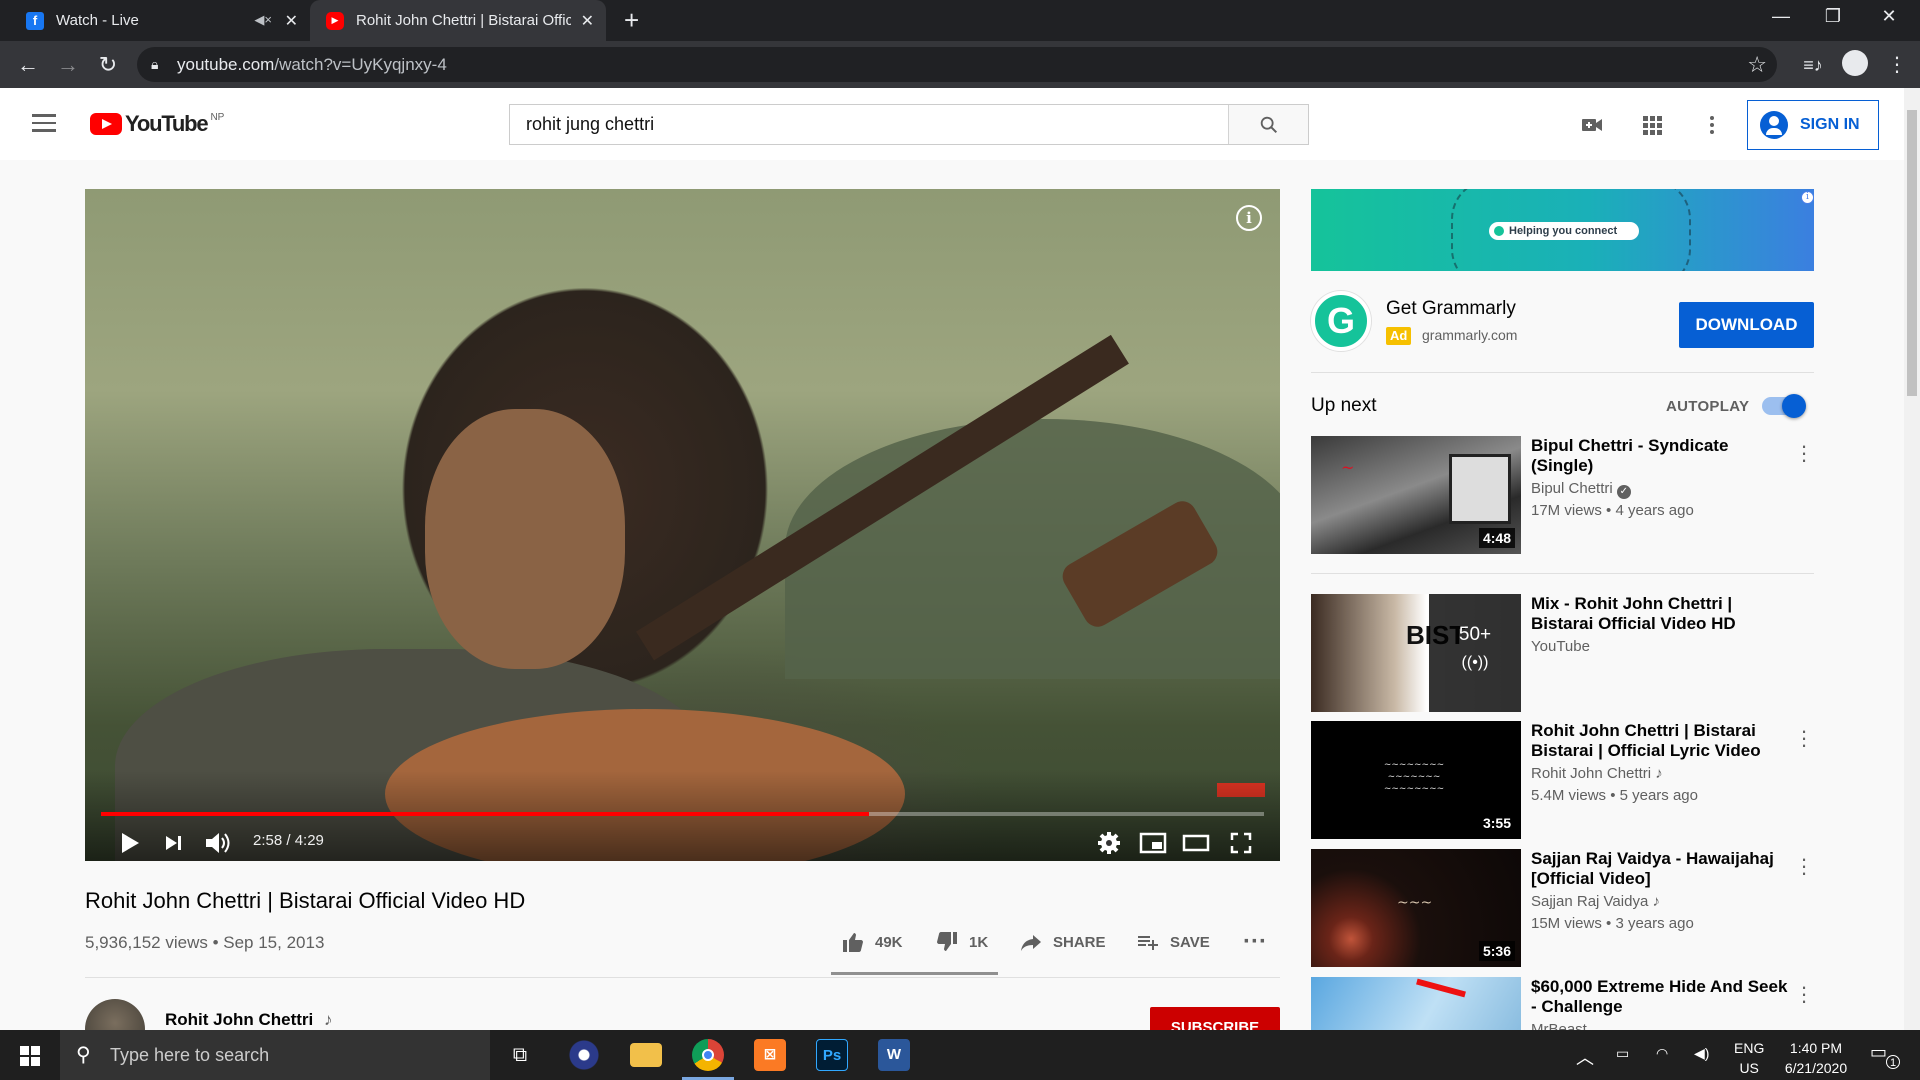 This screenshot has width=1920, height=1080. Describe the element at coordinates (1441, 988) in the screenshot. I see `thumbnail-arrow` at that location.